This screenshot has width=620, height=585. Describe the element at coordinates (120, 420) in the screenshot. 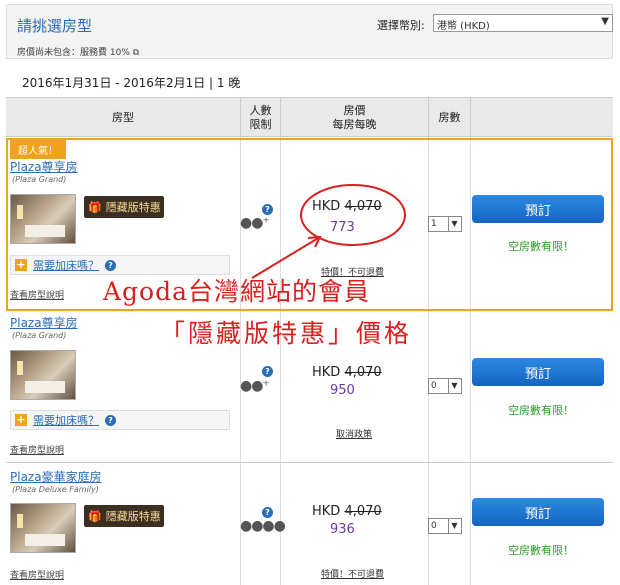

I see `extra-bed-box: + 需要加床嗎？ ?` at that location.